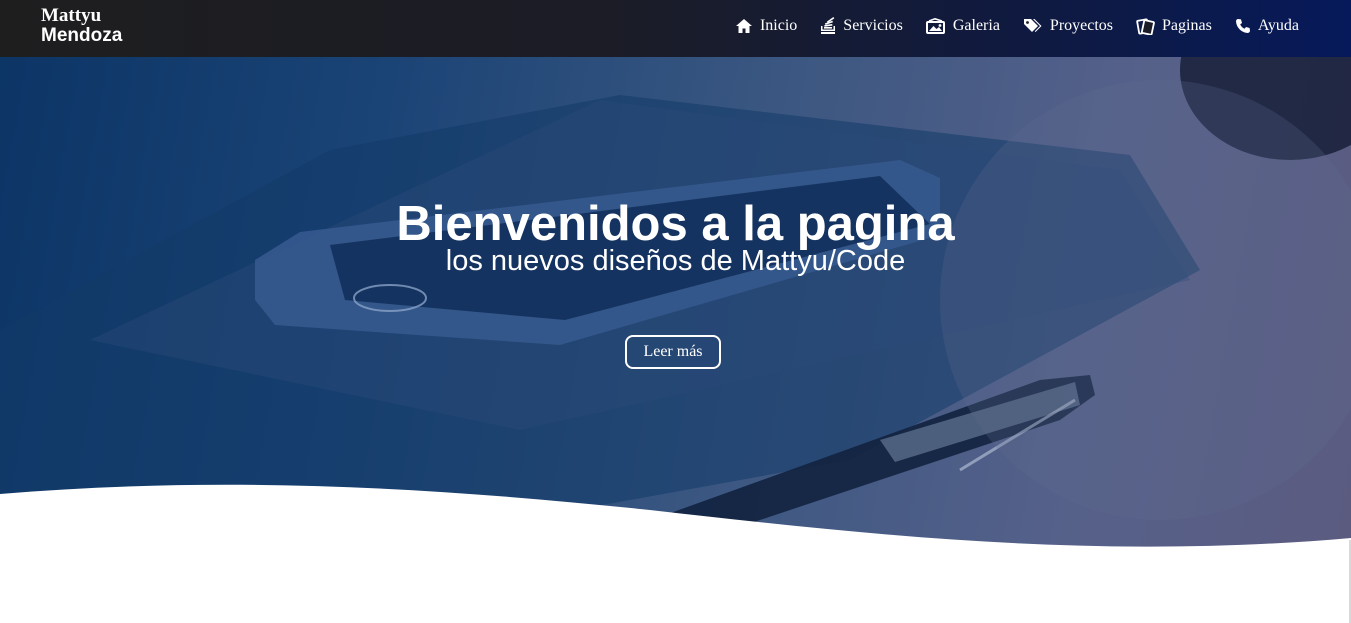  I want to click on nav-item-galeria: Galeria, so click(962, 26).